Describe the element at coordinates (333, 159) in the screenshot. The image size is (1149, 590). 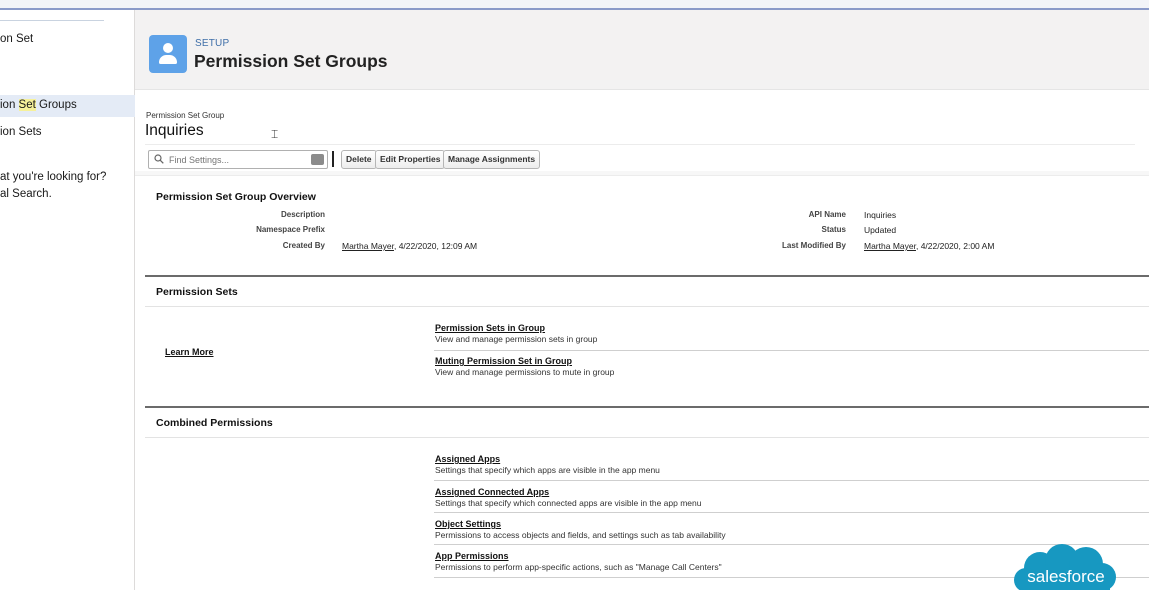
I see `toolbar-separator` at that location.